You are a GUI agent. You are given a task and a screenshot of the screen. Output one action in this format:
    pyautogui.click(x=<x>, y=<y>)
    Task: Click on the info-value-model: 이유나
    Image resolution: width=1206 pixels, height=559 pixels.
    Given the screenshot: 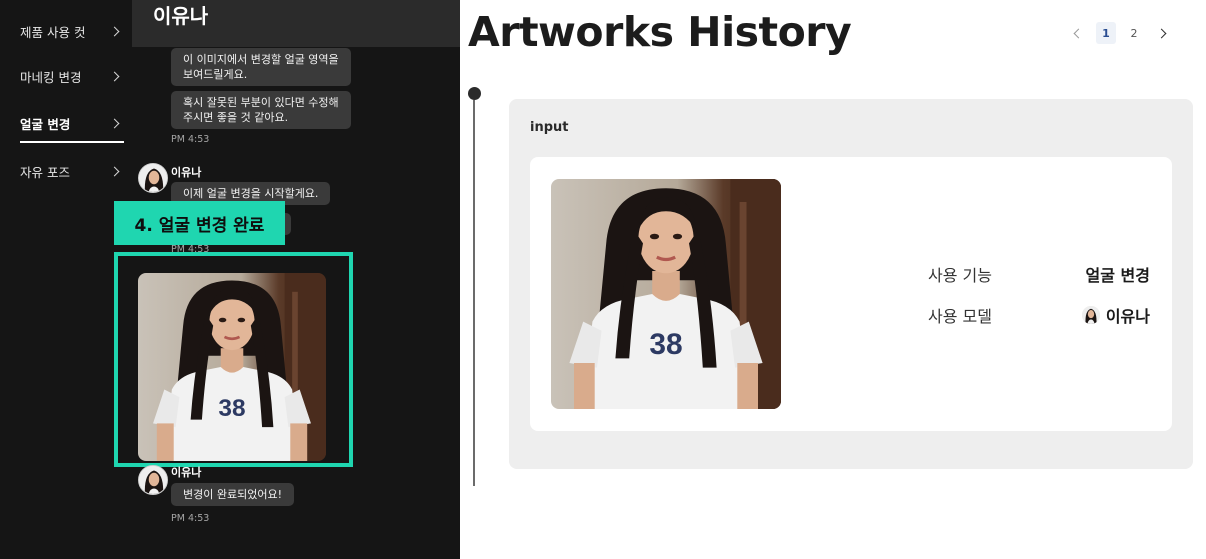 What is the action you would take?
    pyautogui.click(x=1115, y=315)
    